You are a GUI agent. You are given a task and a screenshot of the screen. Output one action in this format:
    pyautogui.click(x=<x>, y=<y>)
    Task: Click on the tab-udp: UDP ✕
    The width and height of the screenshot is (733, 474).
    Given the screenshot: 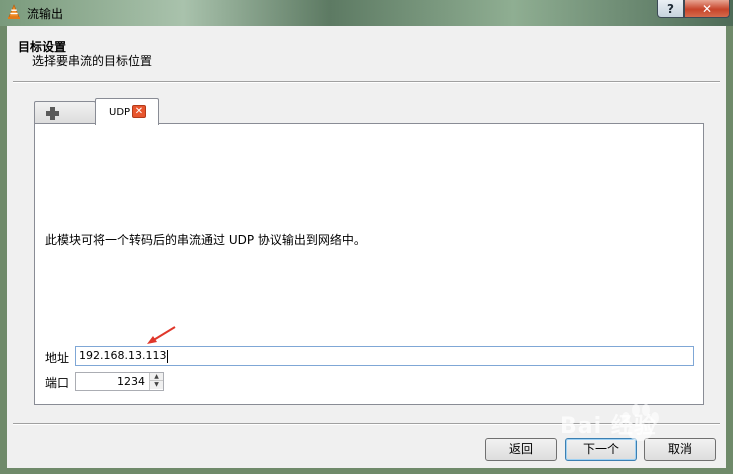 What is the action you would take?
    pyautogui.click(x=127, y=111)
    